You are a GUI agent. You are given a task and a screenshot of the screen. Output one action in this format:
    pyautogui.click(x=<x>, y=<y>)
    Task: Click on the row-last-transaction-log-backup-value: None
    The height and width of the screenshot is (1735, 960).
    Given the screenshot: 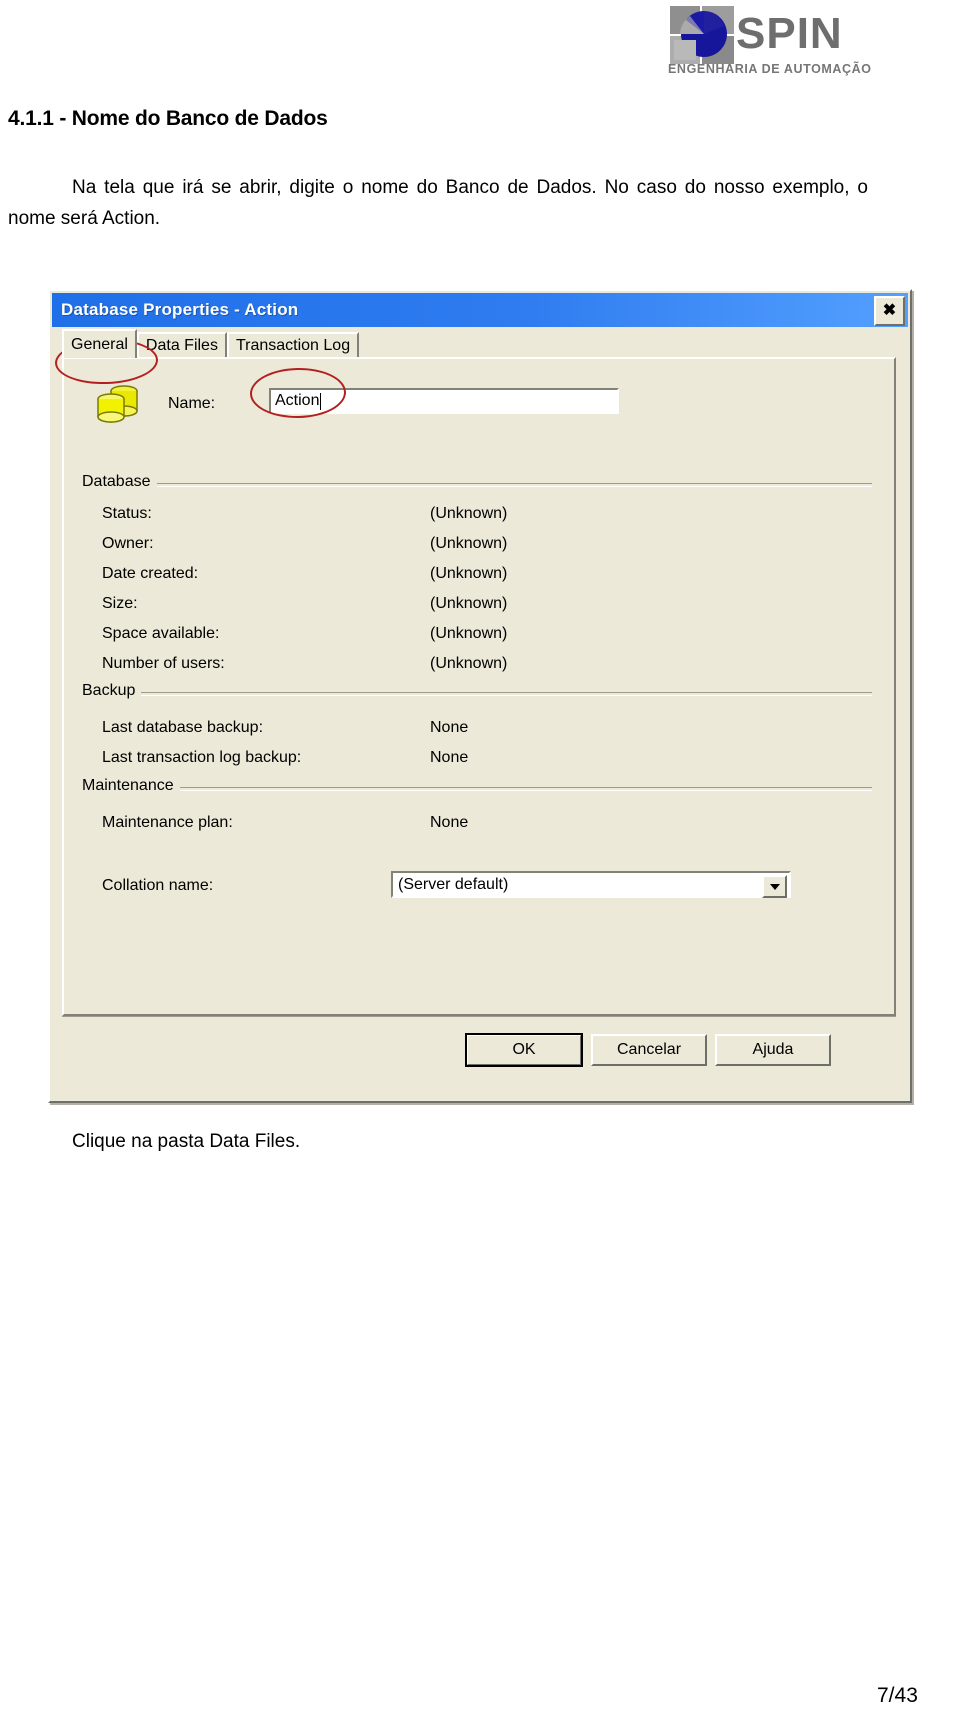 What is the action you would take?
    pyautogui.click(x=449, y=757)
    